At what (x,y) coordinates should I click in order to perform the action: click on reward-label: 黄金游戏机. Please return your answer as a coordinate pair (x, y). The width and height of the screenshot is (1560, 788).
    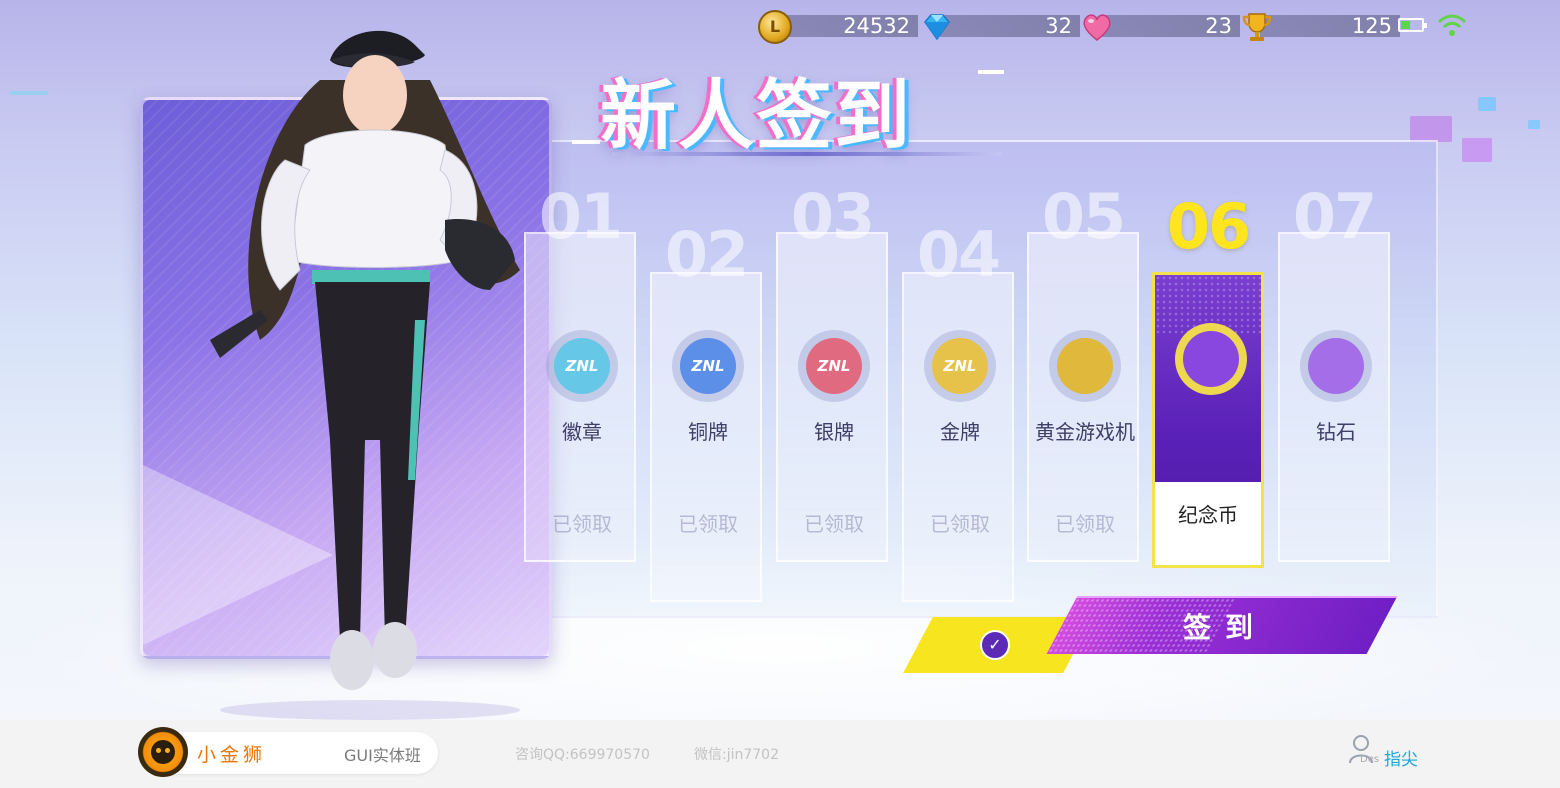
    Looking at the image, I should click on (1085, 432).